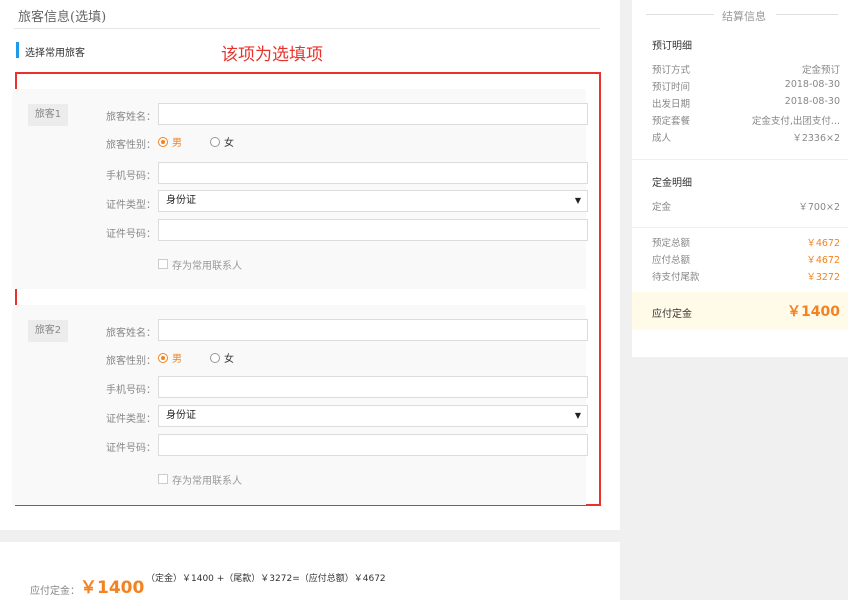 The height and width of the screenshot is (600, 848). What do you see at coordinates (672, 314) in the screenshot?
I see `deposit-due-label: 应付定金` at bounding box center [672, 314].